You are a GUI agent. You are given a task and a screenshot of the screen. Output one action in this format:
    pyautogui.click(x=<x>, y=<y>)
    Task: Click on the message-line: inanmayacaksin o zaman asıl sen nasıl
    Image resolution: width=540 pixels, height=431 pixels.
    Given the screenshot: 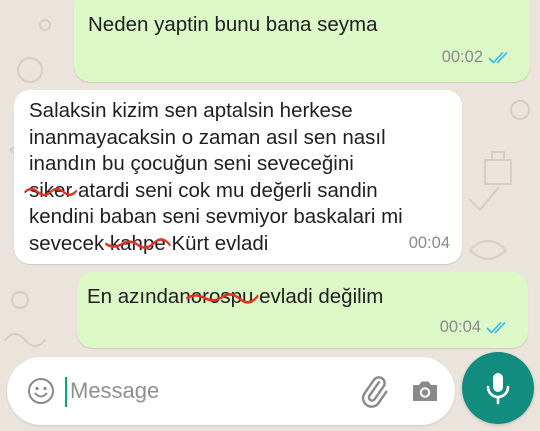 What is the action you would take?
    pyautogui.click(x=207, y=137)
    